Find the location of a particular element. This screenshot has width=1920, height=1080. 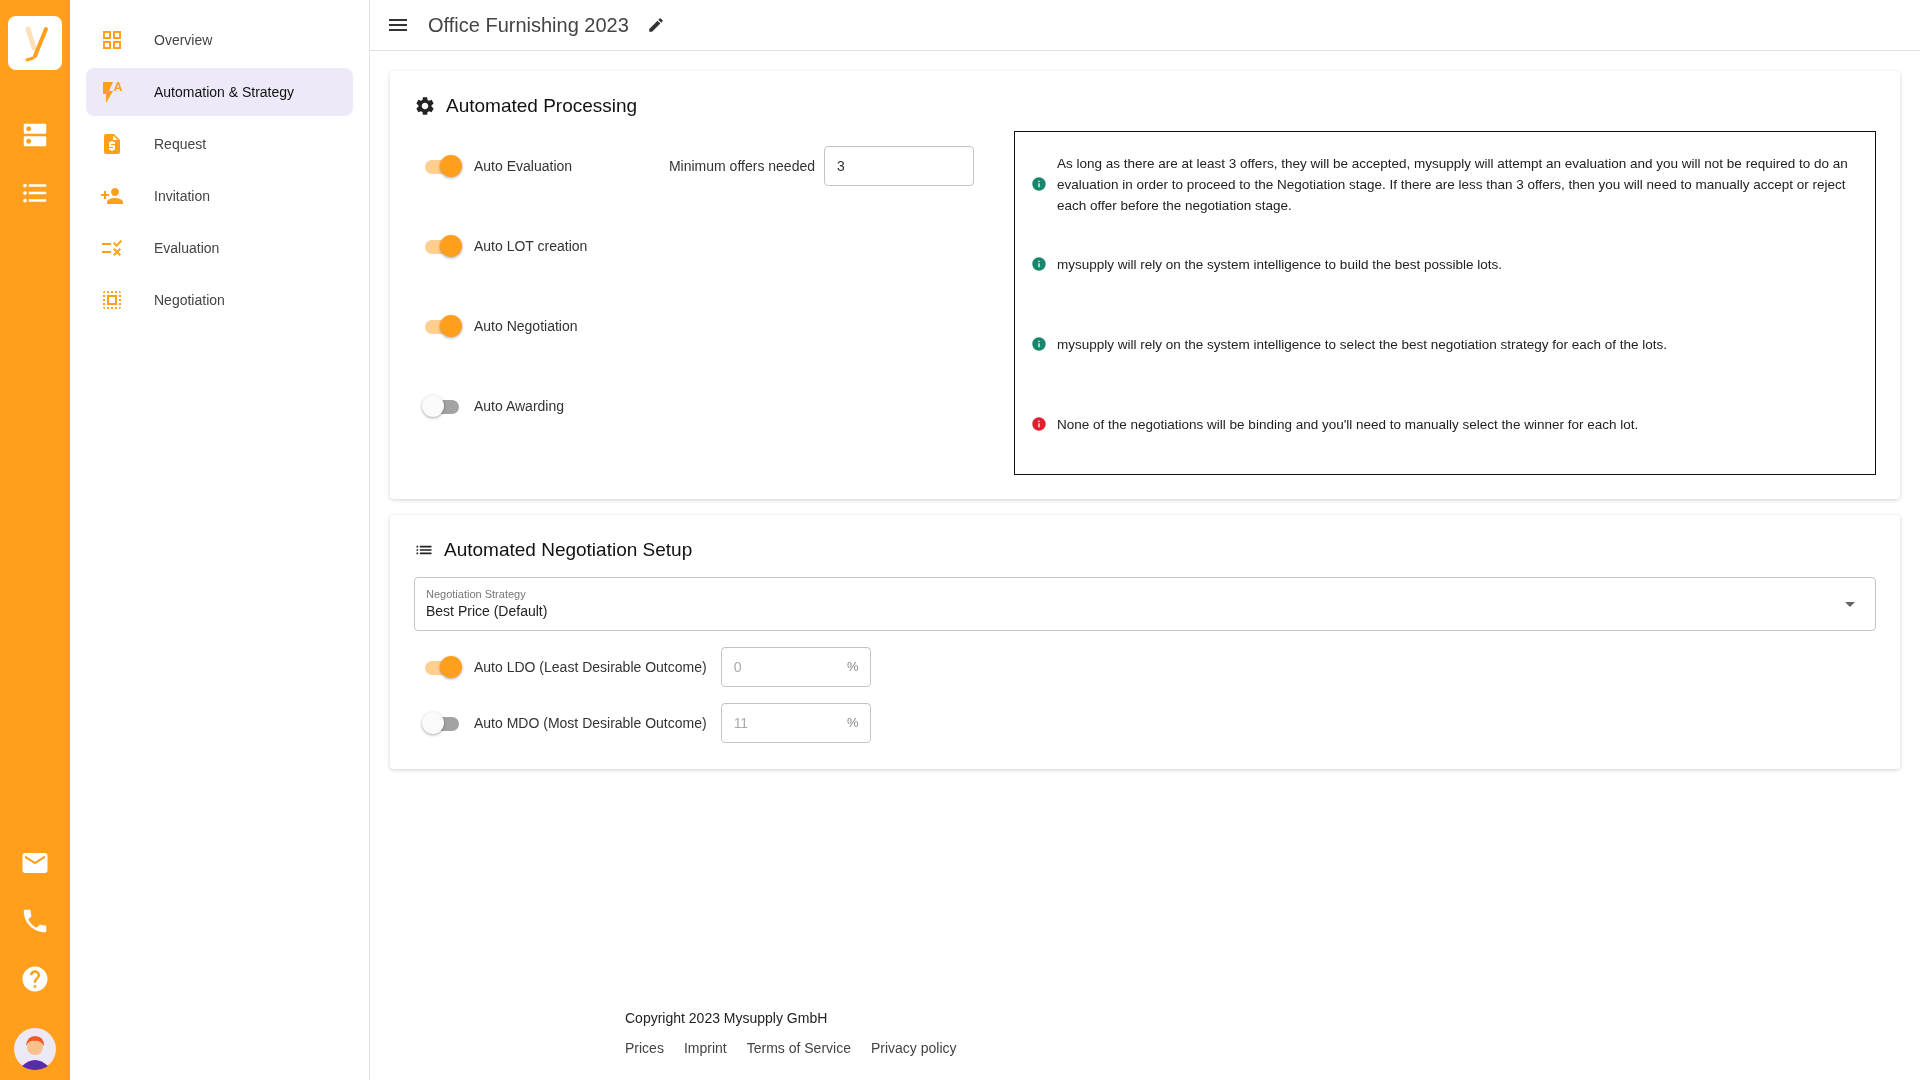

input-field: 3 is located at coordinates (899, 166).